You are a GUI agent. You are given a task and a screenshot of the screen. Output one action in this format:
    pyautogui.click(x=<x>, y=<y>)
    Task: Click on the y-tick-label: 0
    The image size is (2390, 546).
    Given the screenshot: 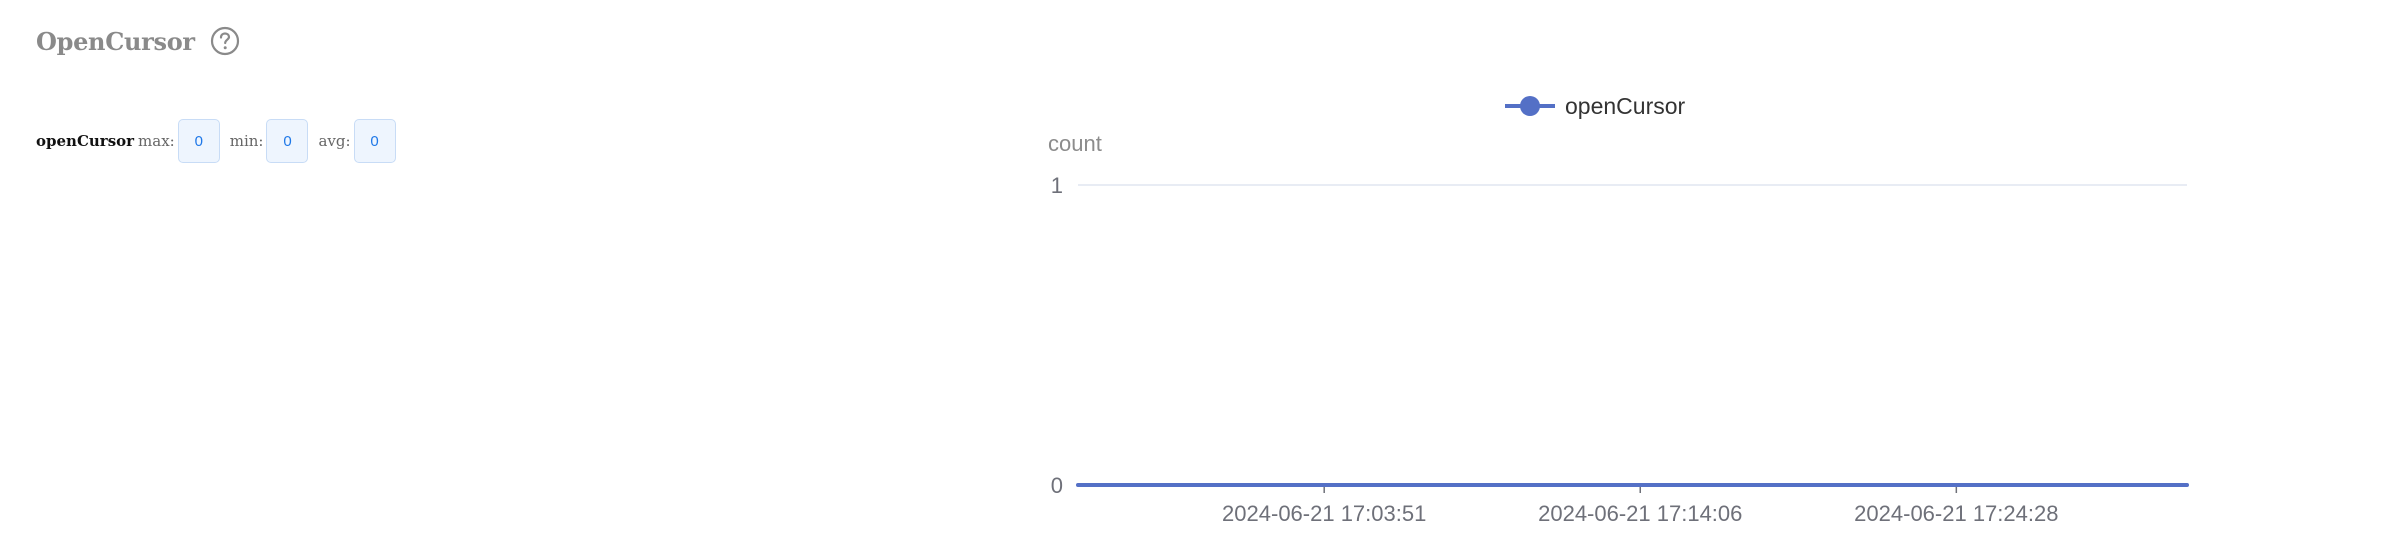 What is the action you would take?
    pyautogui.click(x=1057, y=485)
    